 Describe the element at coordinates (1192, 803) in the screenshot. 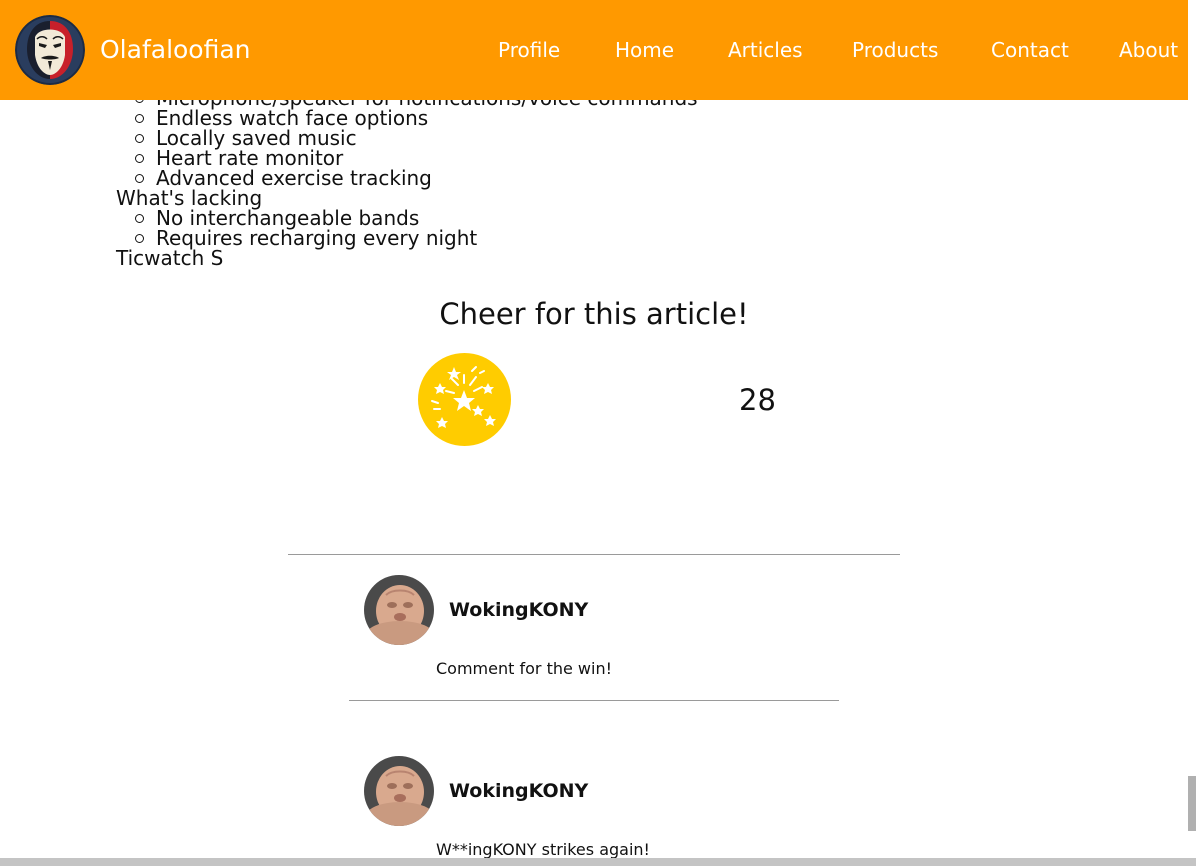

I see `vertical-scrollbar-thumb` at that location.